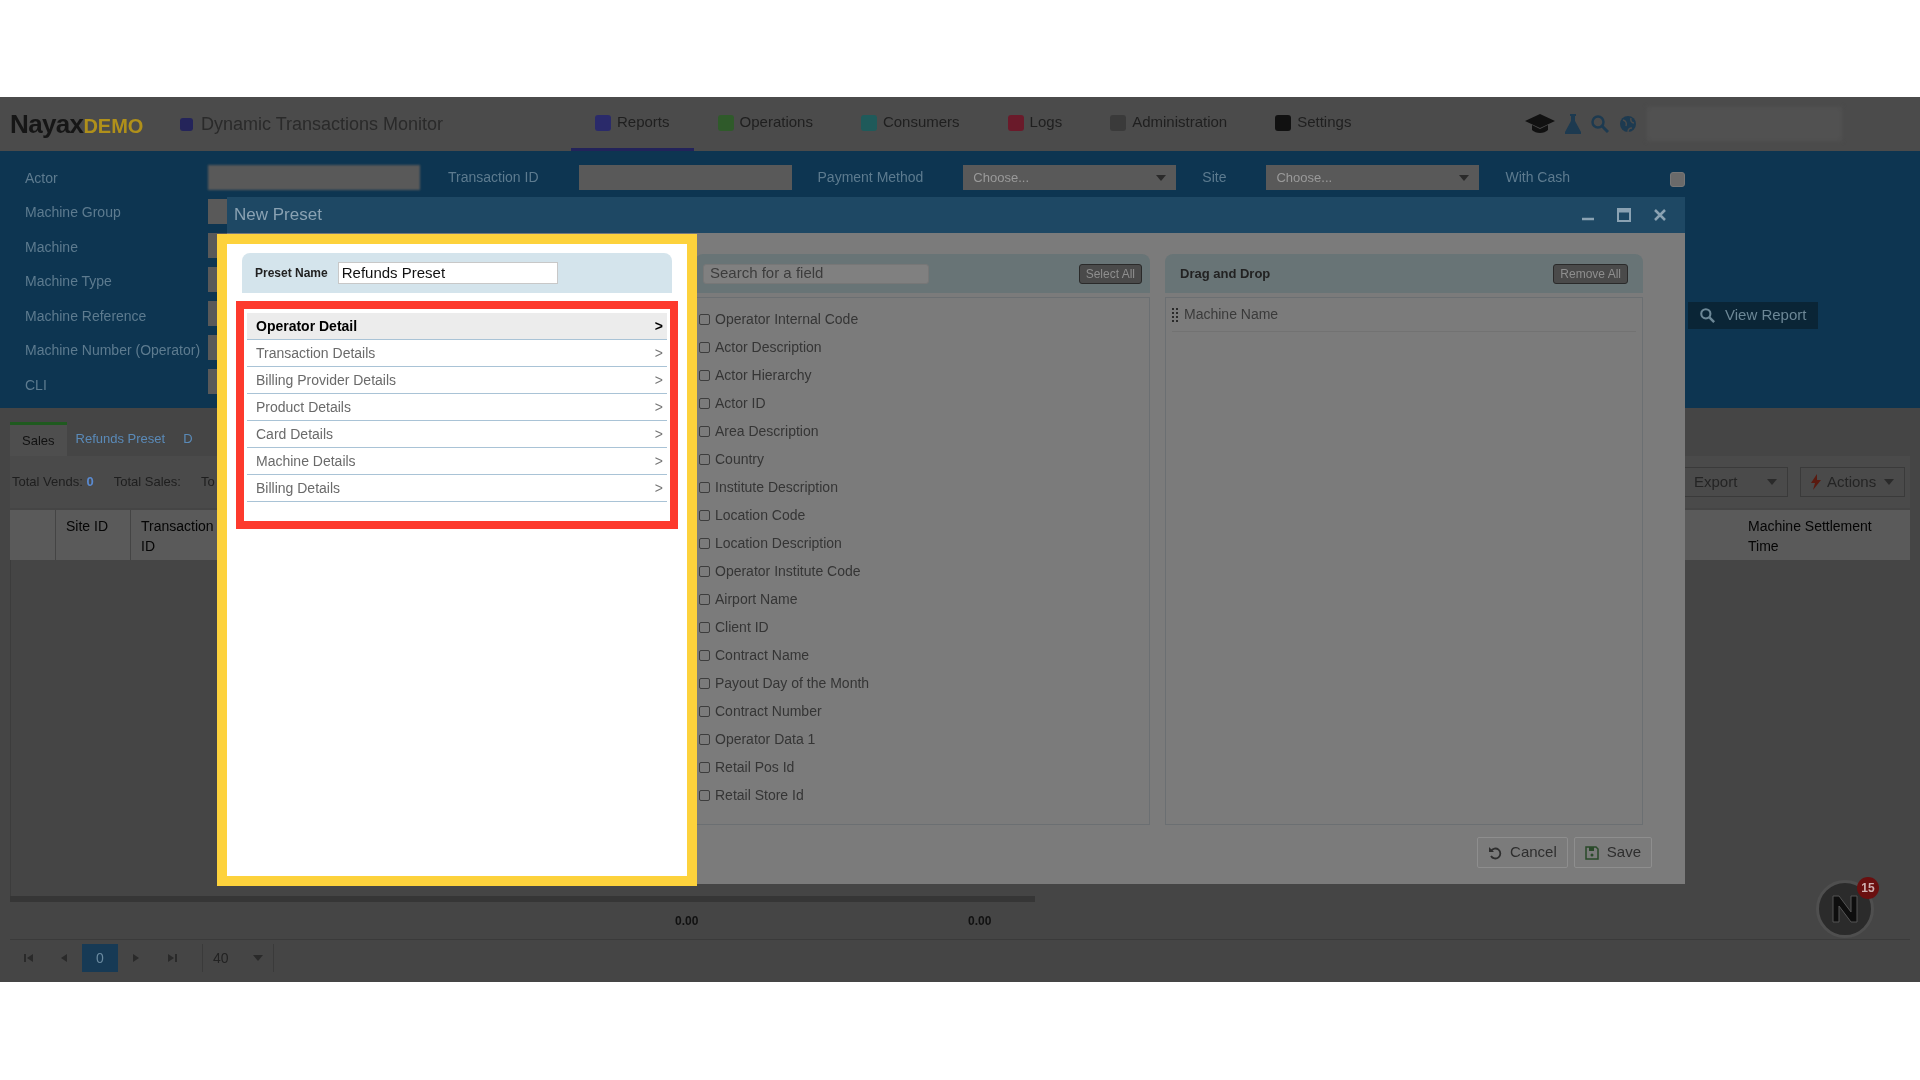 The image size is (1920, 1080). What do you see at coordinates (792, 683) in the screenshot?
I see `field-option: Payout Day of the Month` at bounding box center [792, 683].